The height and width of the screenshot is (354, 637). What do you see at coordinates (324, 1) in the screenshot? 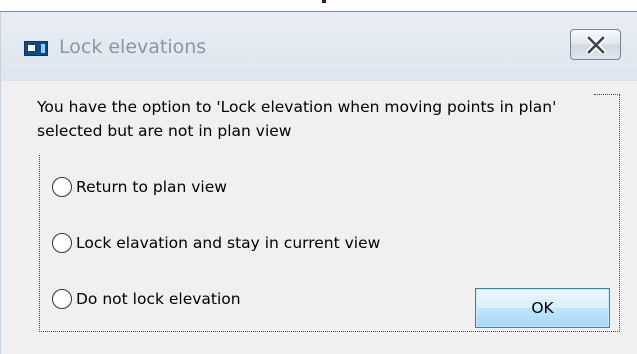
I see `background-mark` at bounding box center [324, 1].